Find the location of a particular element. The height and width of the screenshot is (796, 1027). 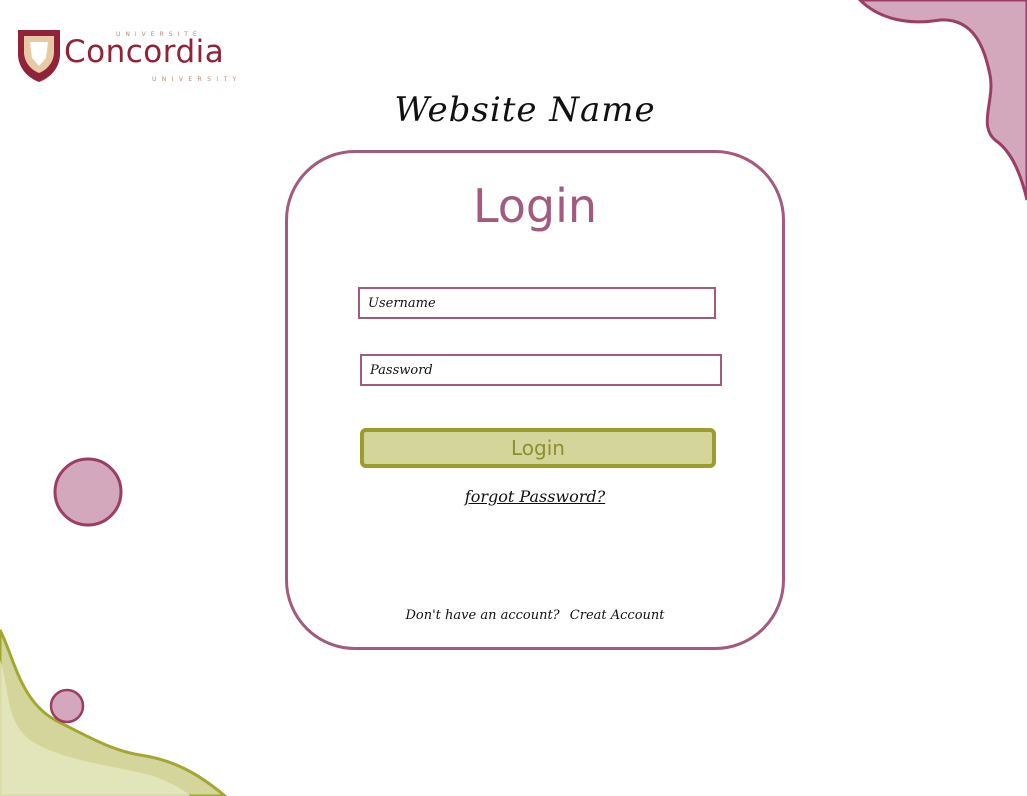

username-placeholder: Username is located at coordinates (402, 303).